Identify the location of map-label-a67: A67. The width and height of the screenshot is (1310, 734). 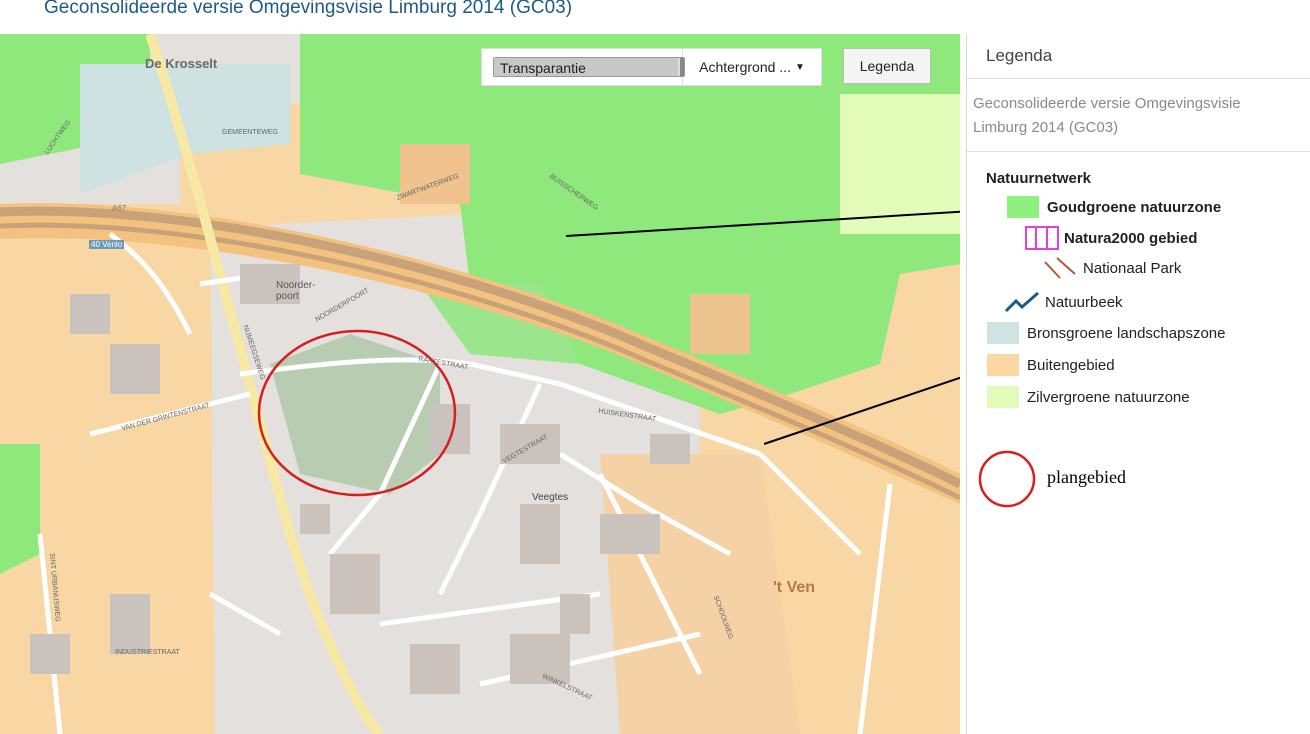
(119, 208).